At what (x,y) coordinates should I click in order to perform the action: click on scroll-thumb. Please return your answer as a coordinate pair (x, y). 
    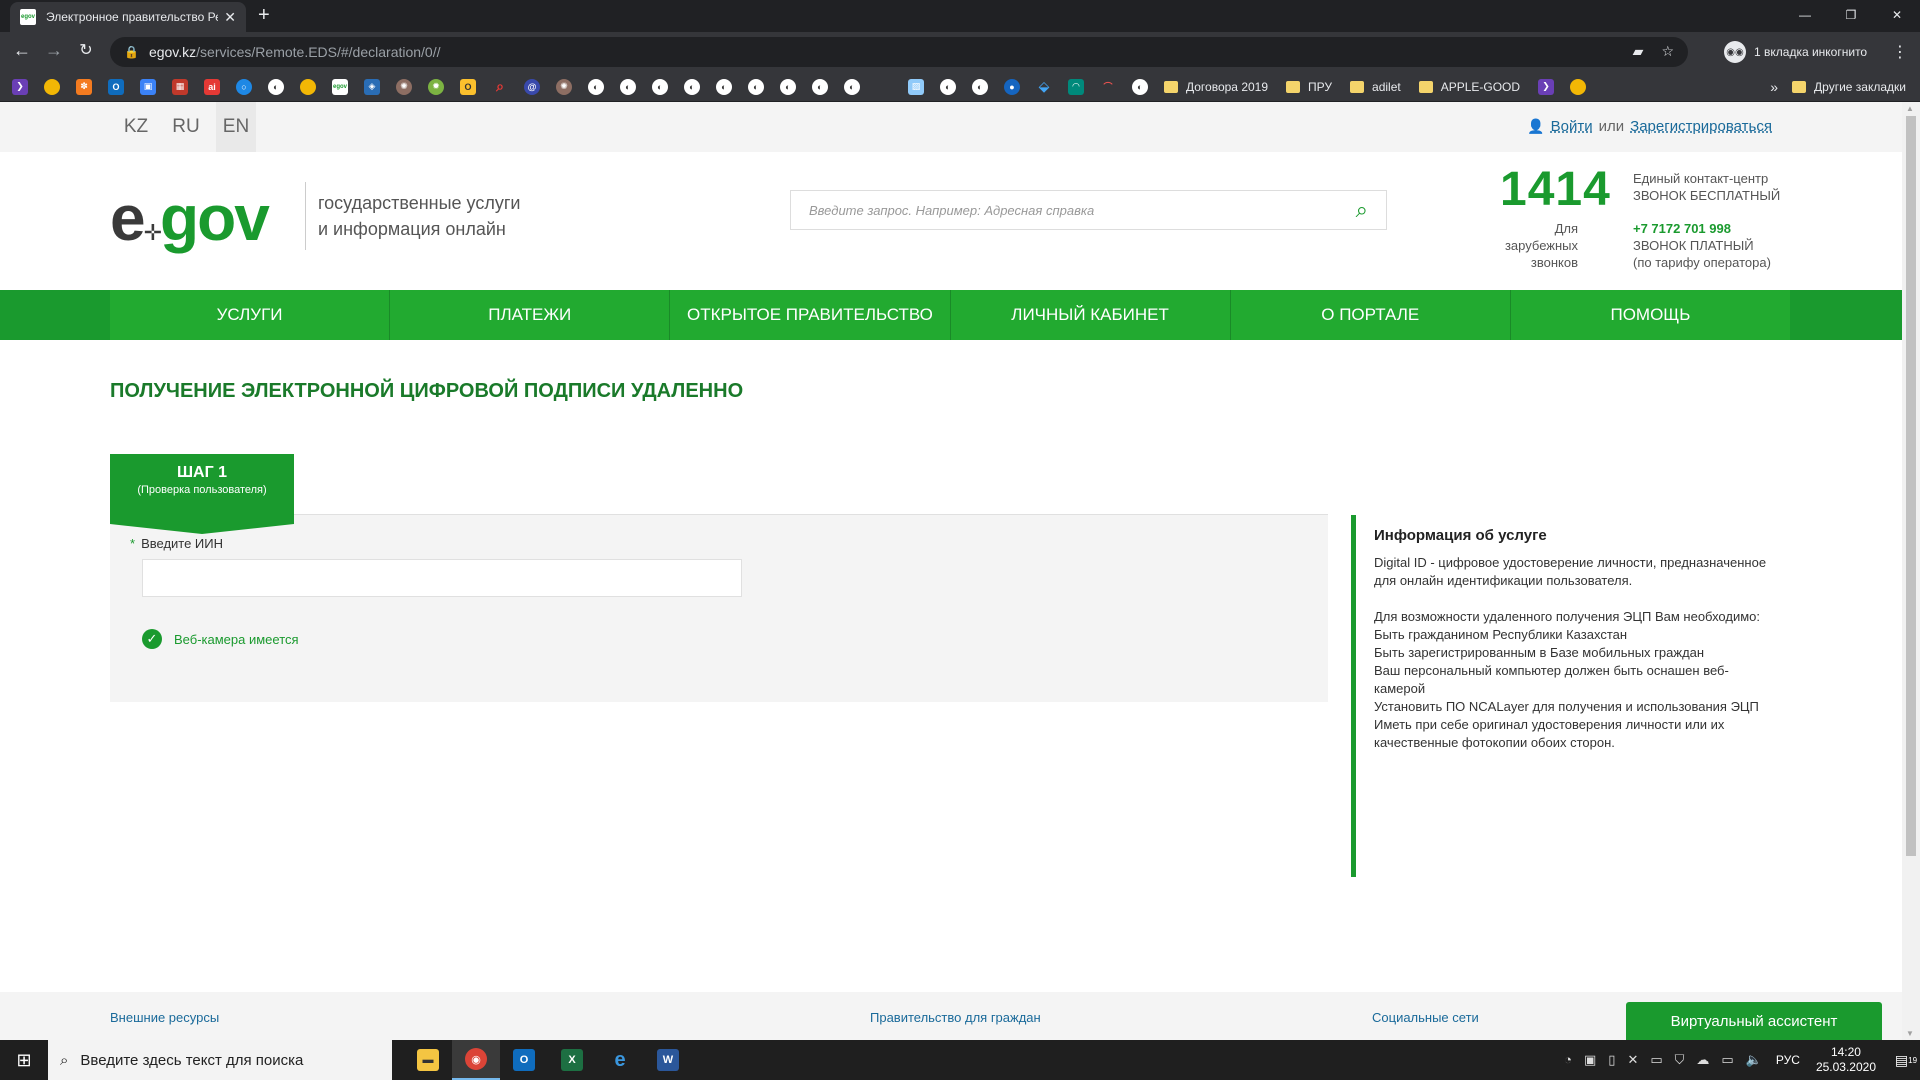
    Looking at the image, I should click on (1911, 486).